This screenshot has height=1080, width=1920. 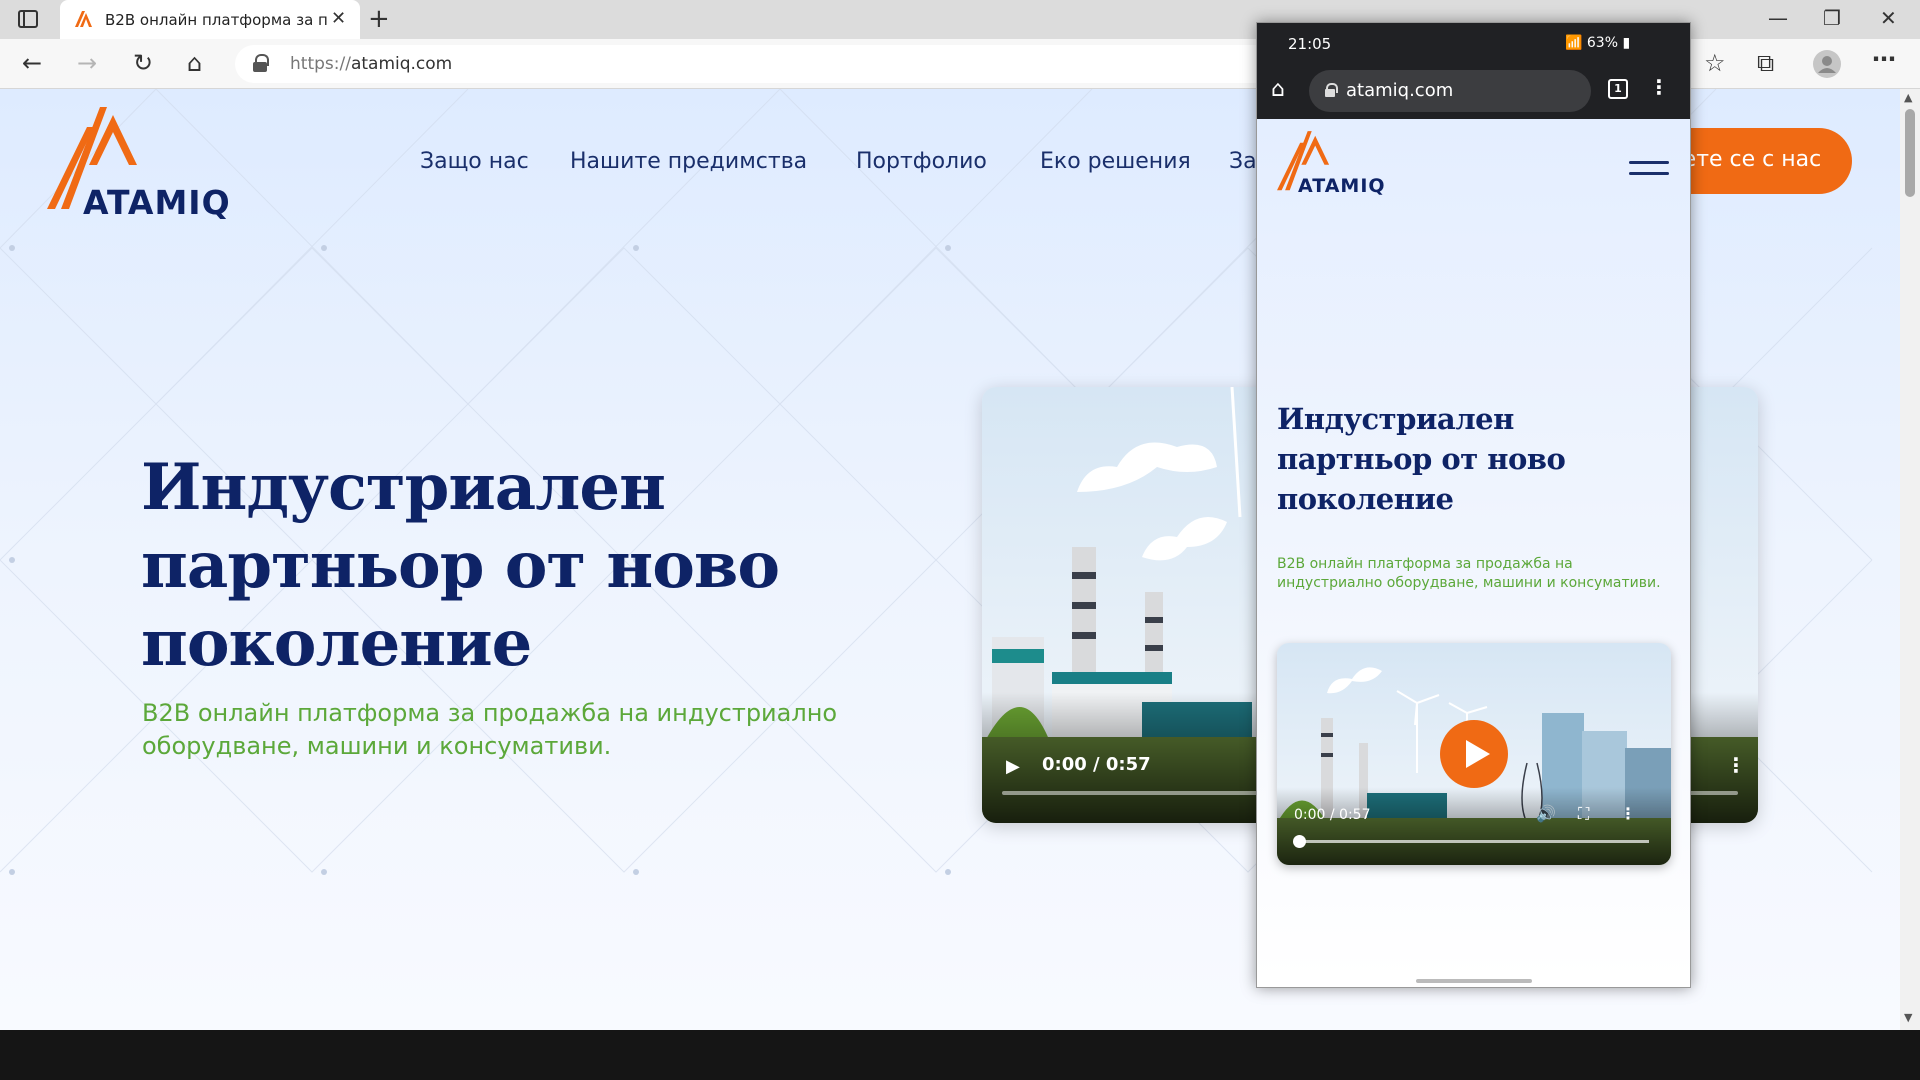 What do you see at coordinates (1832, 18) in the screenshot?
I see `restore-icon: ❐` at bounding box center [1832, 18].